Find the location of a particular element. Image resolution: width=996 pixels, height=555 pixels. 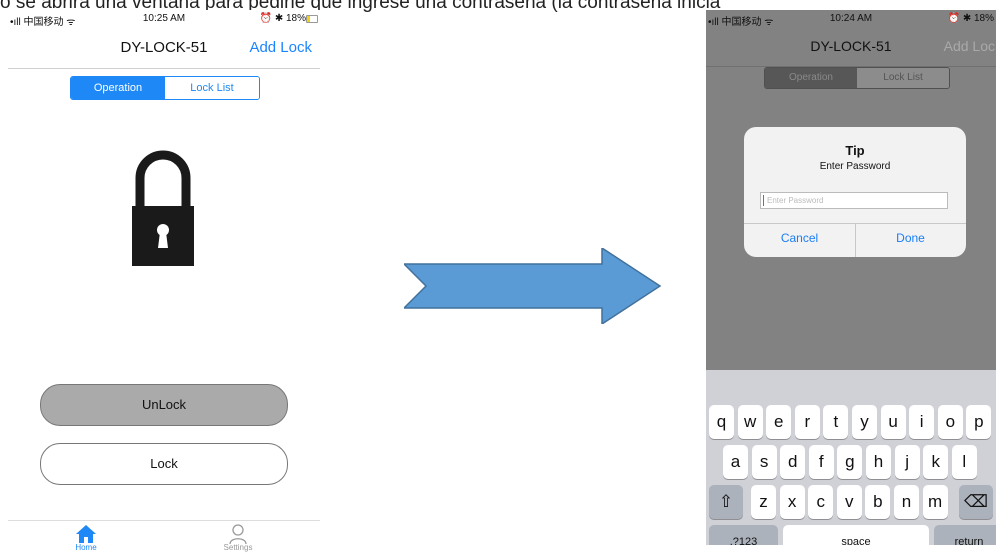

person-icon is located at coordinates (238, 534).